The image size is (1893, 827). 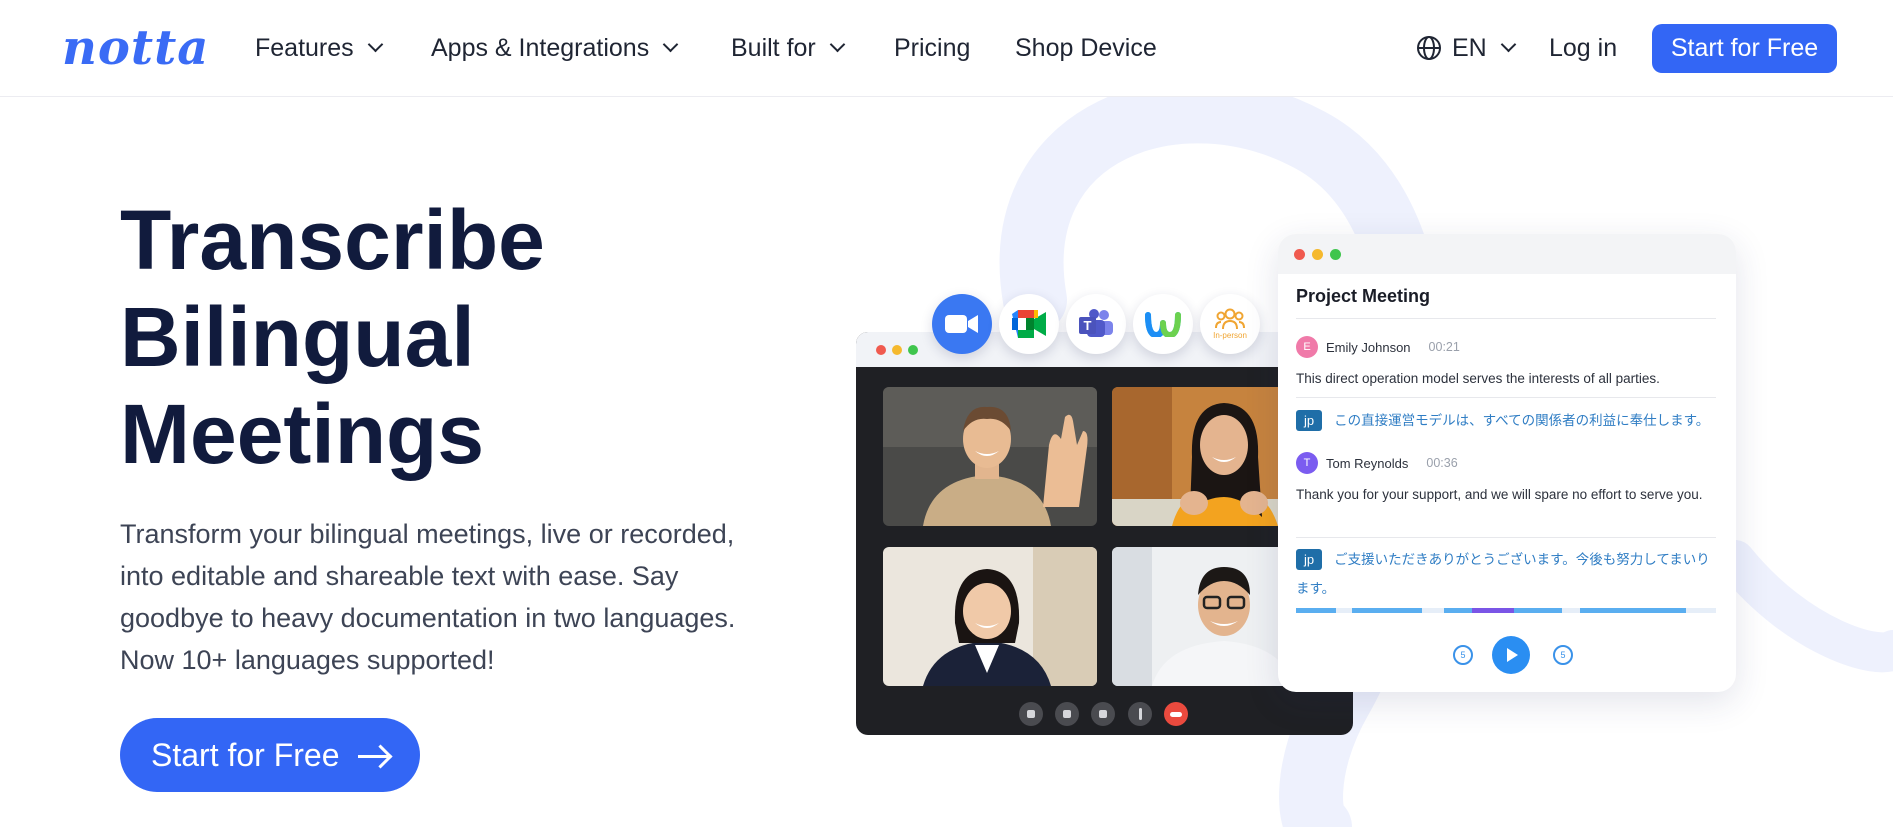 What do you see at coordinates (1469, 48) in the screenshot?
I see `language-label: EN` at bounding box center [1469, 48].